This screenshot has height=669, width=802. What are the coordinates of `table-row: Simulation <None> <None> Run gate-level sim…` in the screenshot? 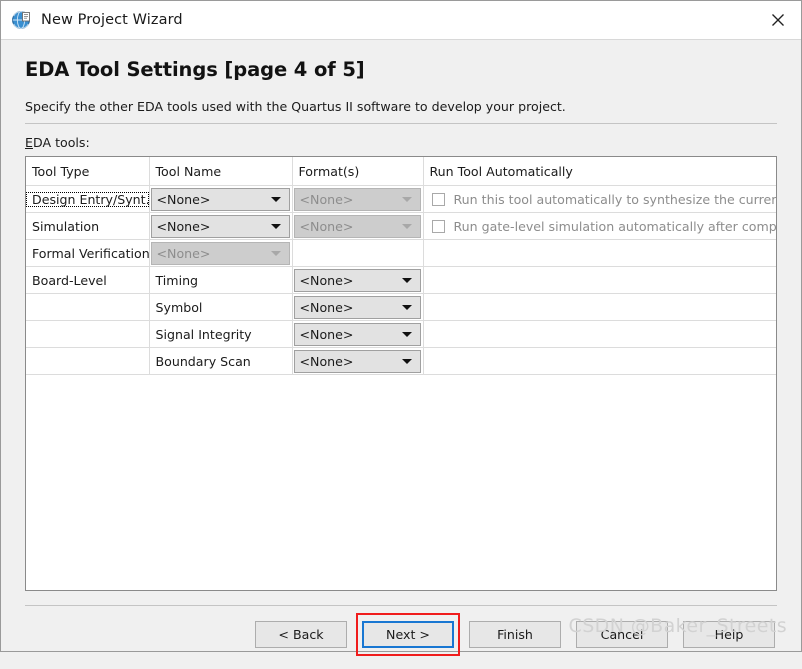 It's located at (401, 226).